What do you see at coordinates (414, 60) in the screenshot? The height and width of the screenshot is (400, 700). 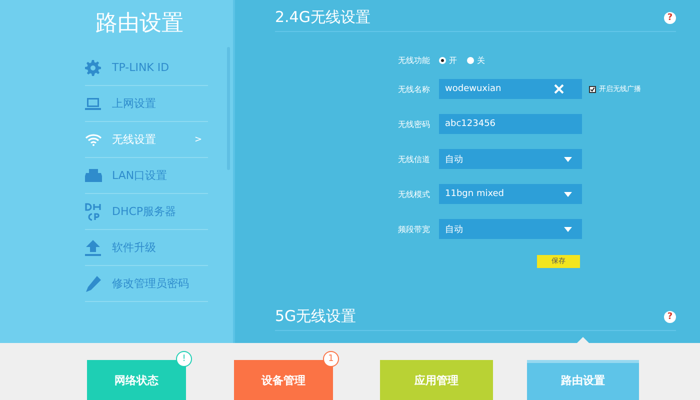 I see `field-label: 无线功能` at bounding box center [414, 60].